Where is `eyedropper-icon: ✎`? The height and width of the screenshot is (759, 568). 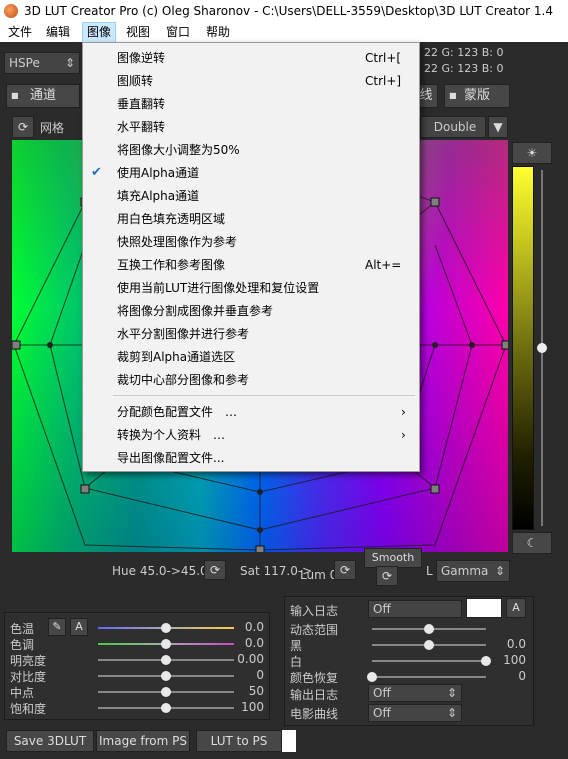 eyedropper-icon: ✎ is located at coordinates (57, 626).